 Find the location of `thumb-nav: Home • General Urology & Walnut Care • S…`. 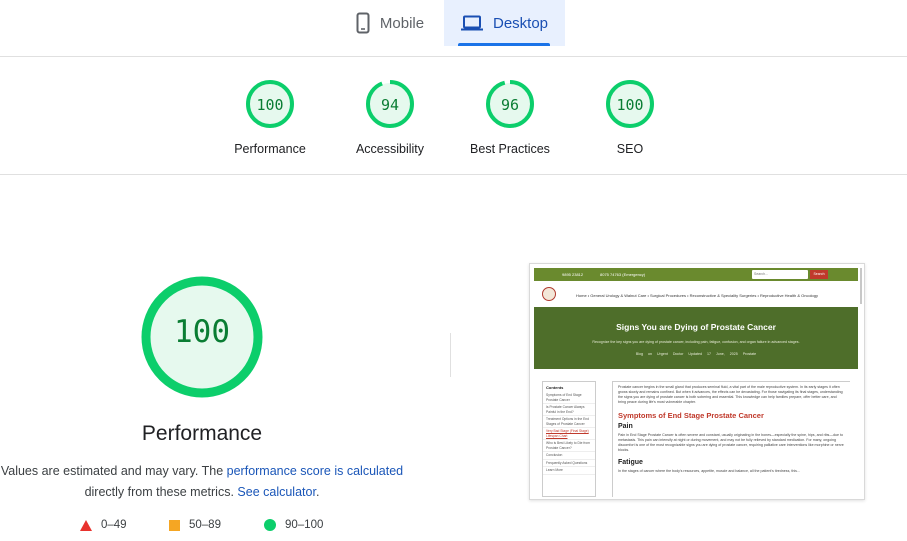

thumb-nav: Home • General Urology & Walnut Care • S… is located at coordinates (696, 295).